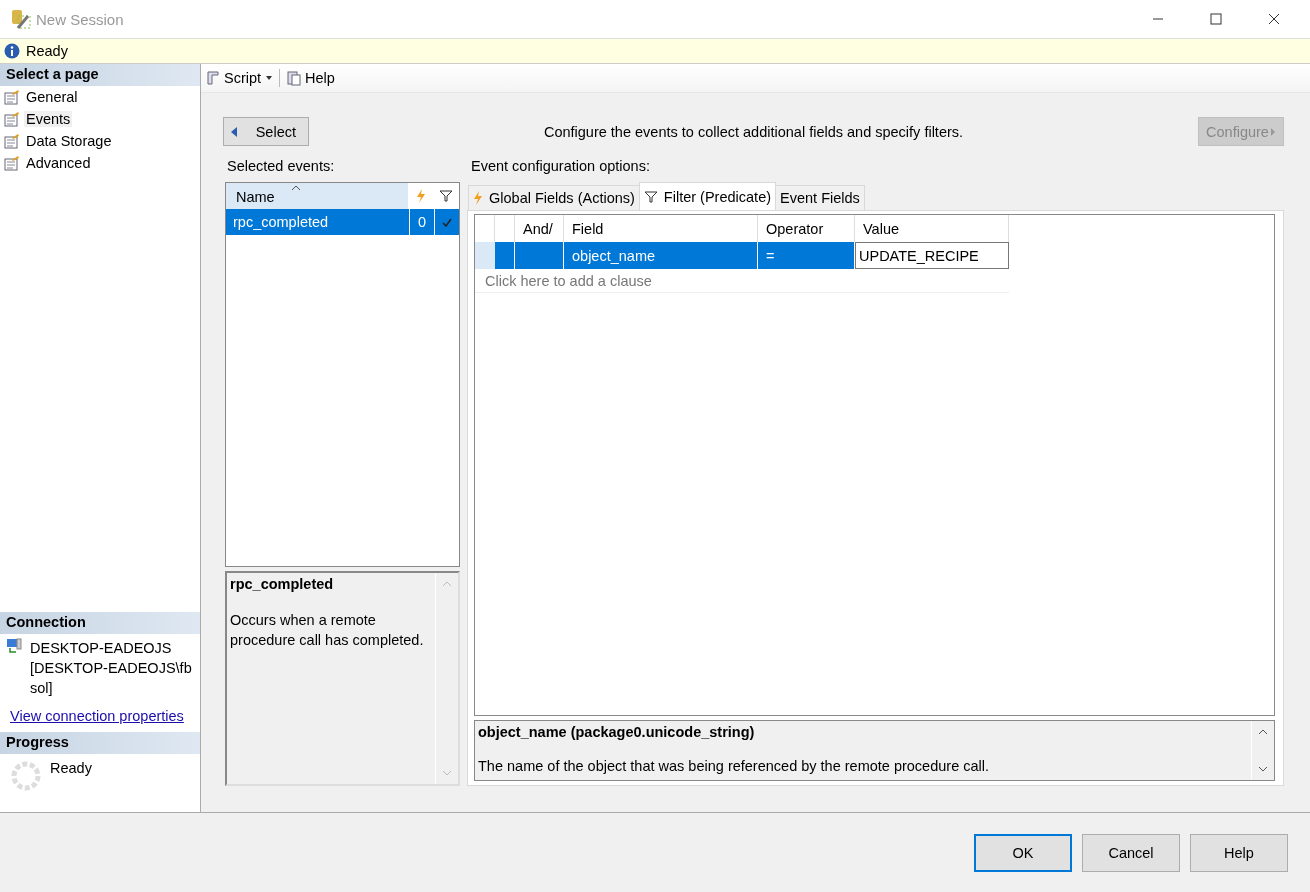  What do you see at coordinates (269, 78) in the screenshot?
I see `dropdown-icon` at bounding box center [269, 78].